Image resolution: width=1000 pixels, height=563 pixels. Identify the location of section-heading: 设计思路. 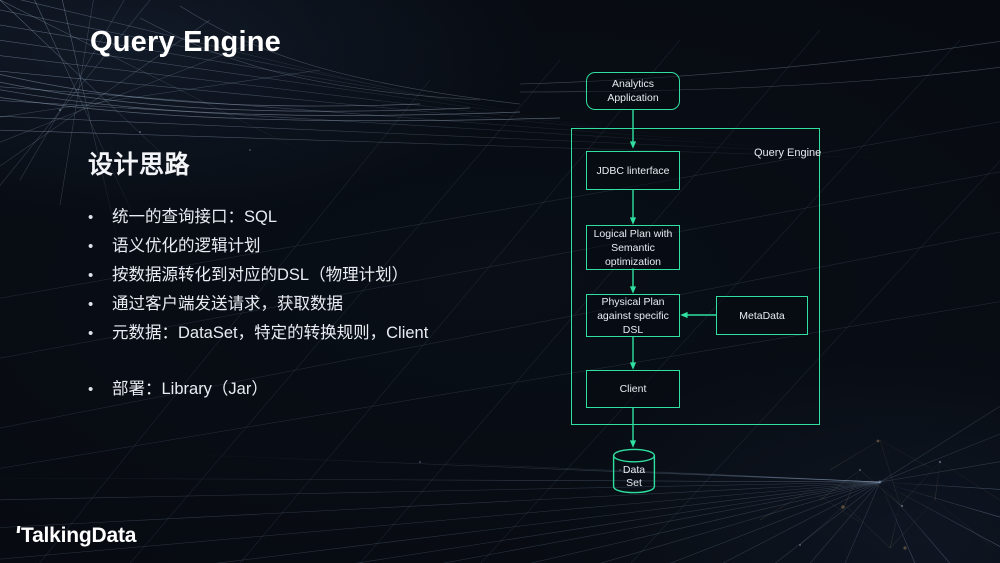
(139, 165).